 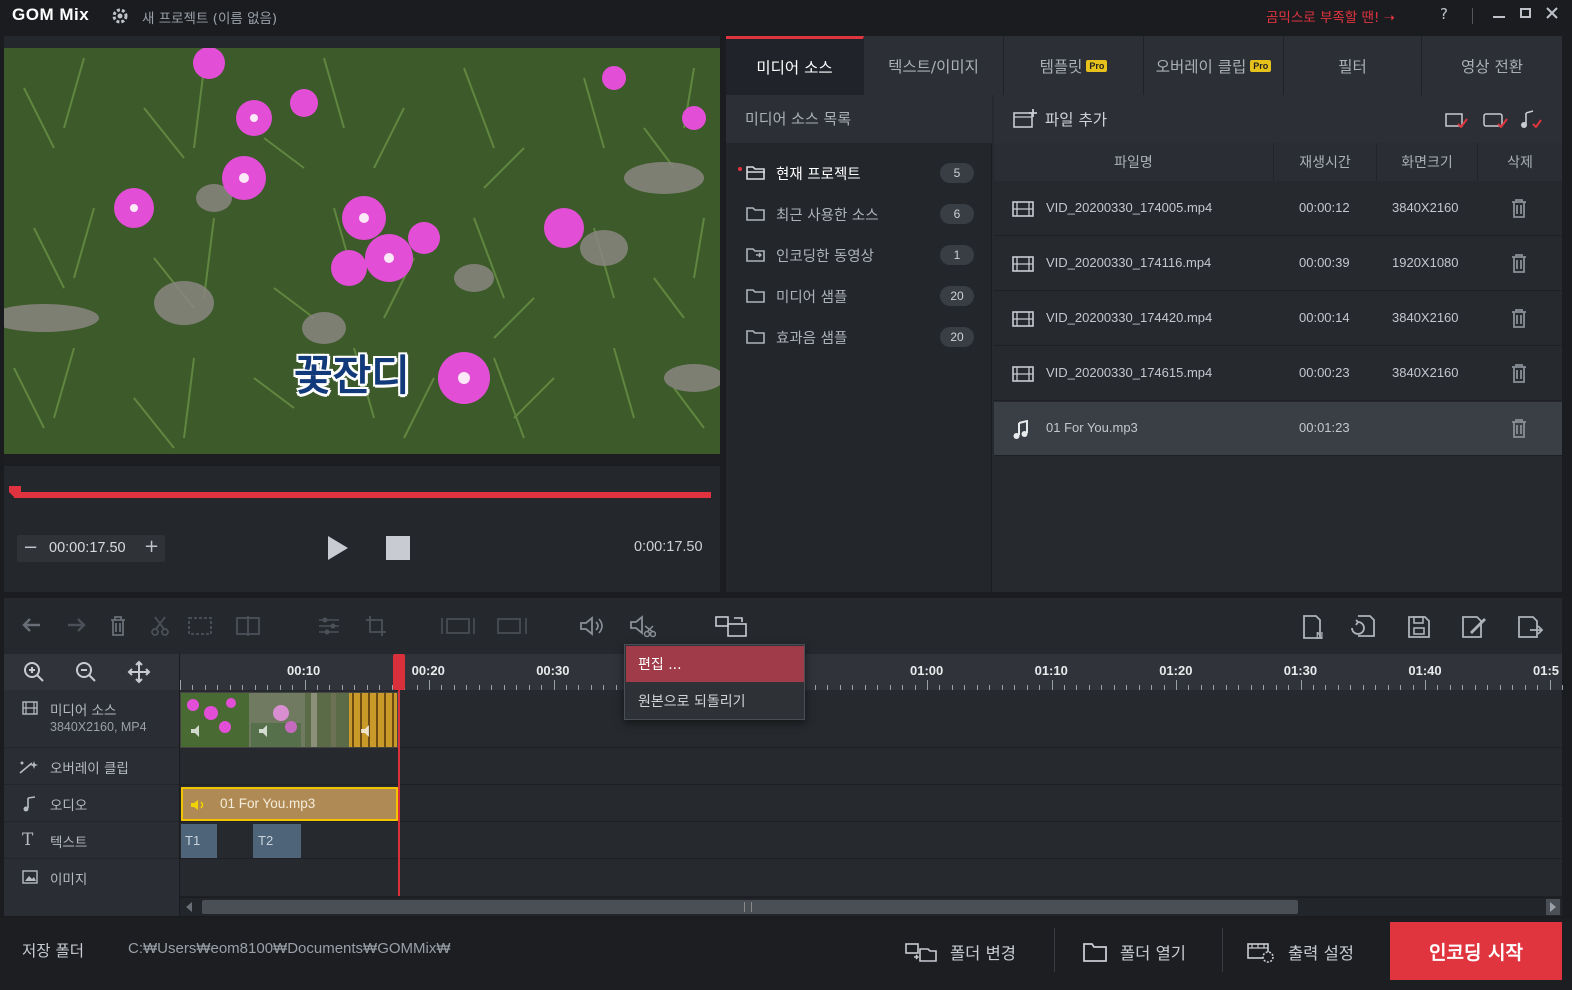 I want to click on track-label-audio: 오디오, so click(x=91, y=803).